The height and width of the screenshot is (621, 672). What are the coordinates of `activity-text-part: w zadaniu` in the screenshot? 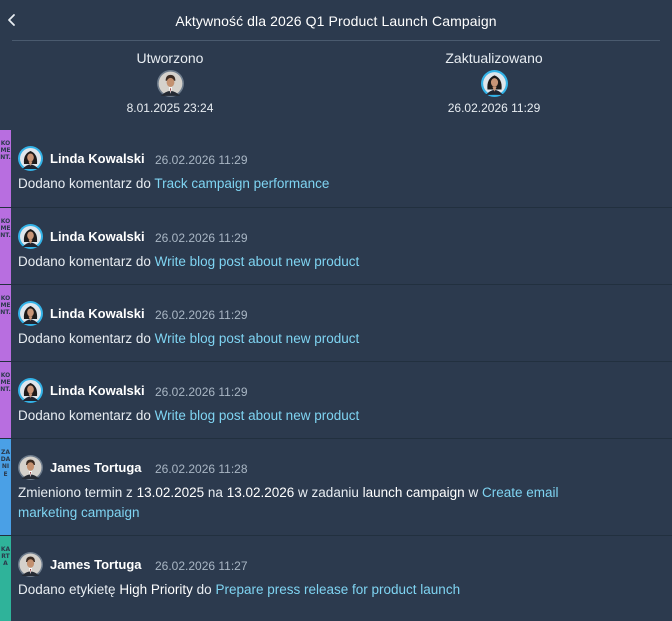 It's located at (328, 492).